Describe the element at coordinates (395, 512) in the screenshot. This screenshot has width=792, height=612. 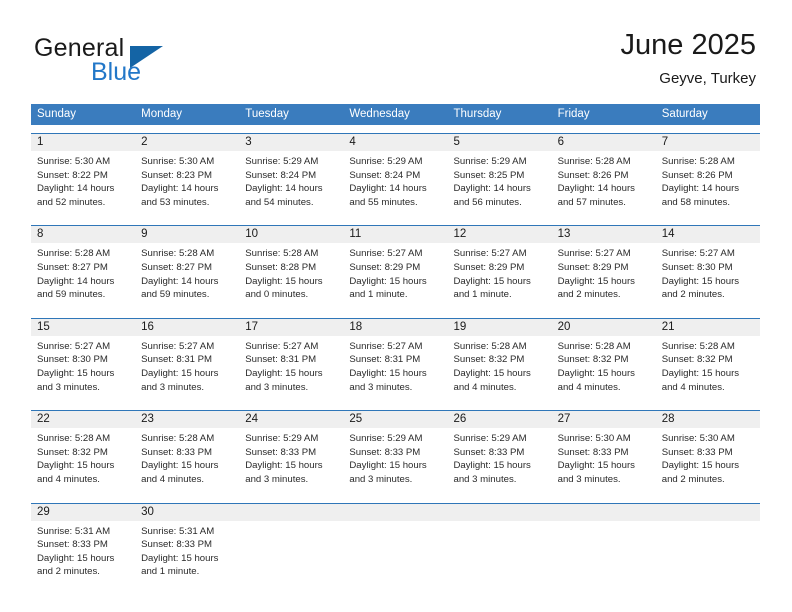
I see `week-day-number-band: 29 30` at that location.